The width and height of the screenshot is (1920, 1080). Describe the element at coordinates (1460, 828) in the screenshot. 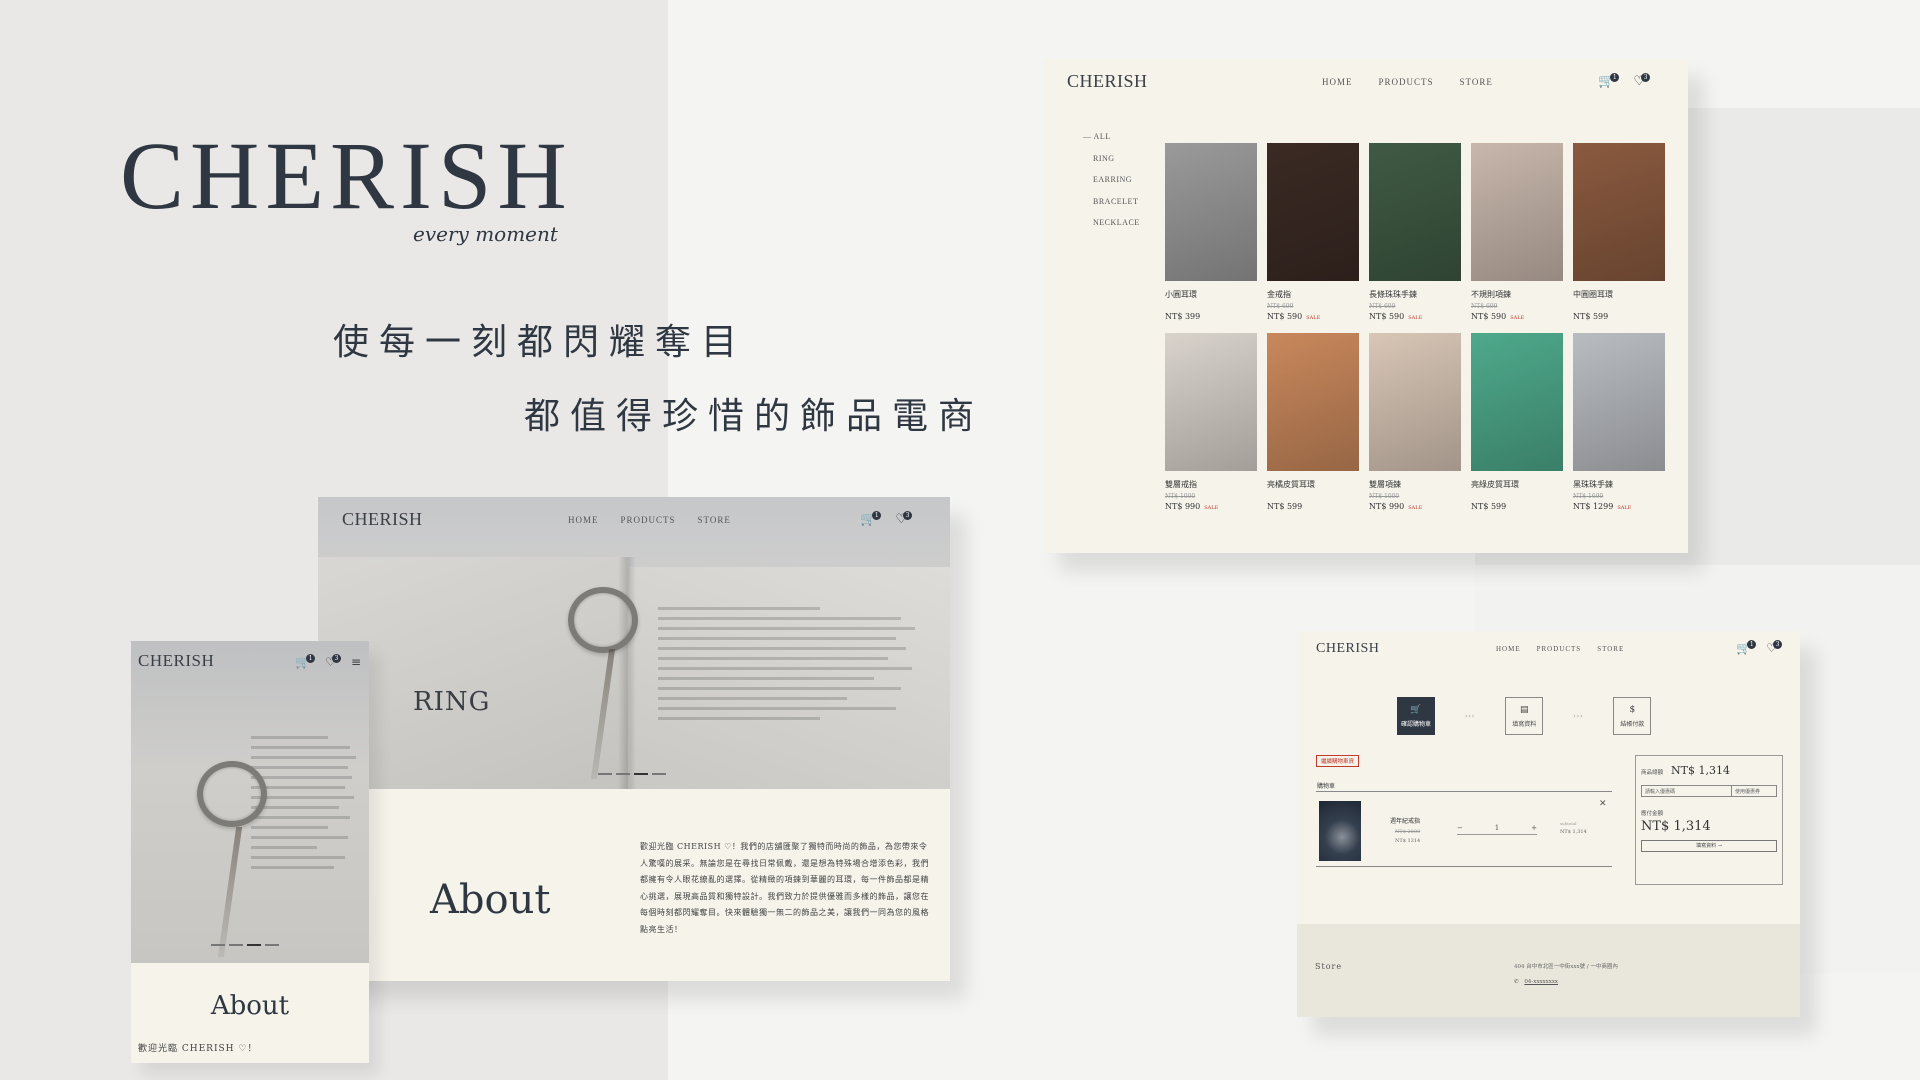

I see `qty-minus-button: −` at that location.